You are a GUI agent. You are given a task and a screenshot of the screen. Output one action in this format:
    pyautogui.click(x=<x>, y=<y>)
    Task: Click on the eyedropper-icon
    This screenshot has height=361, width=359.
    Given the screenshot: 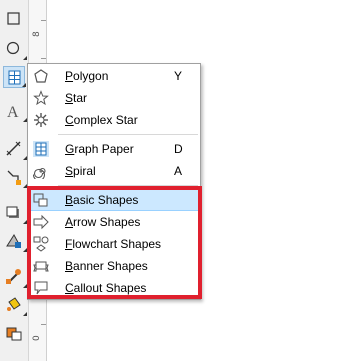 What is the action you would take?
    pyautogui.click(x=13, y=276)
    